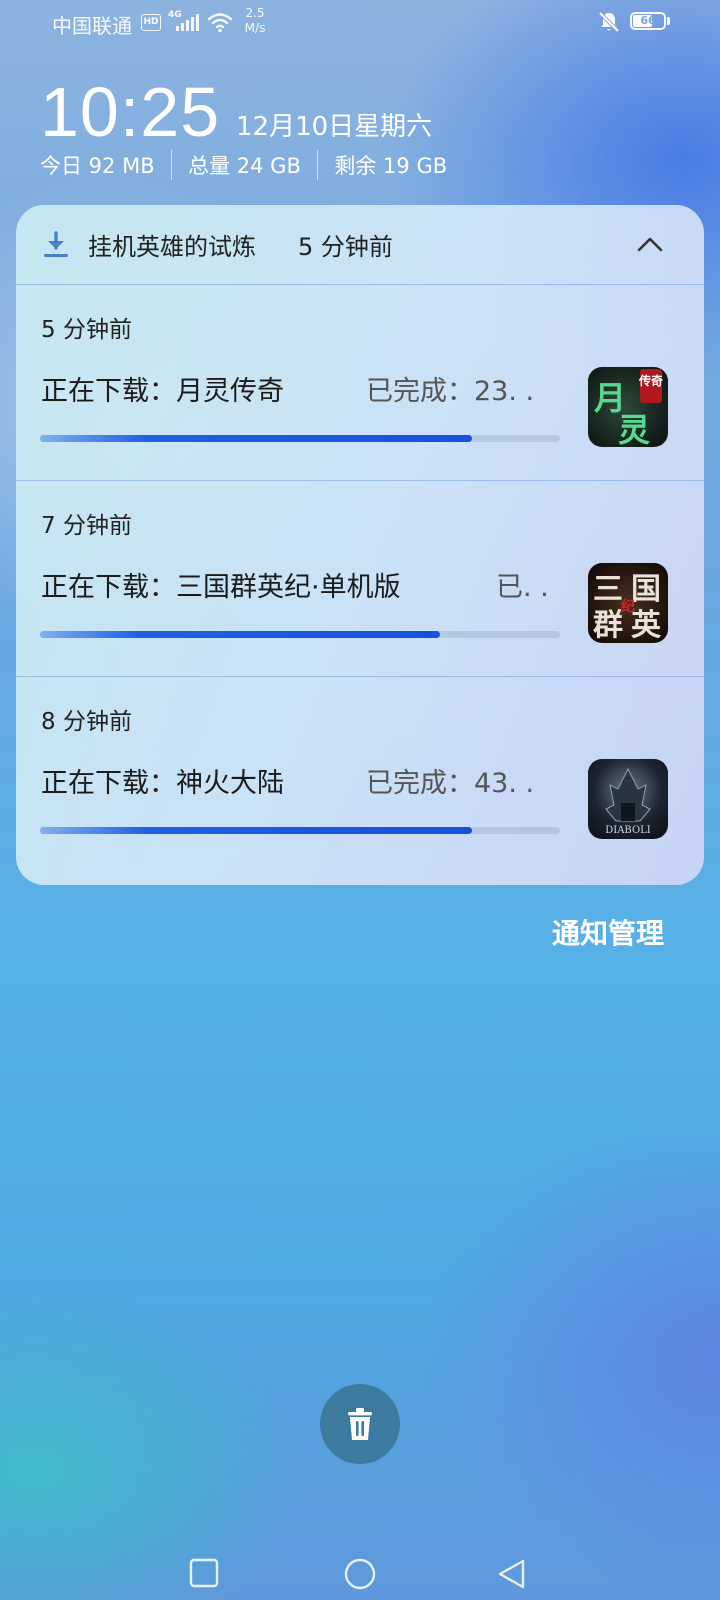 The width and height of the screenshot is (720, 1600). I want to click on battery-level: 66, so click(648, 20).